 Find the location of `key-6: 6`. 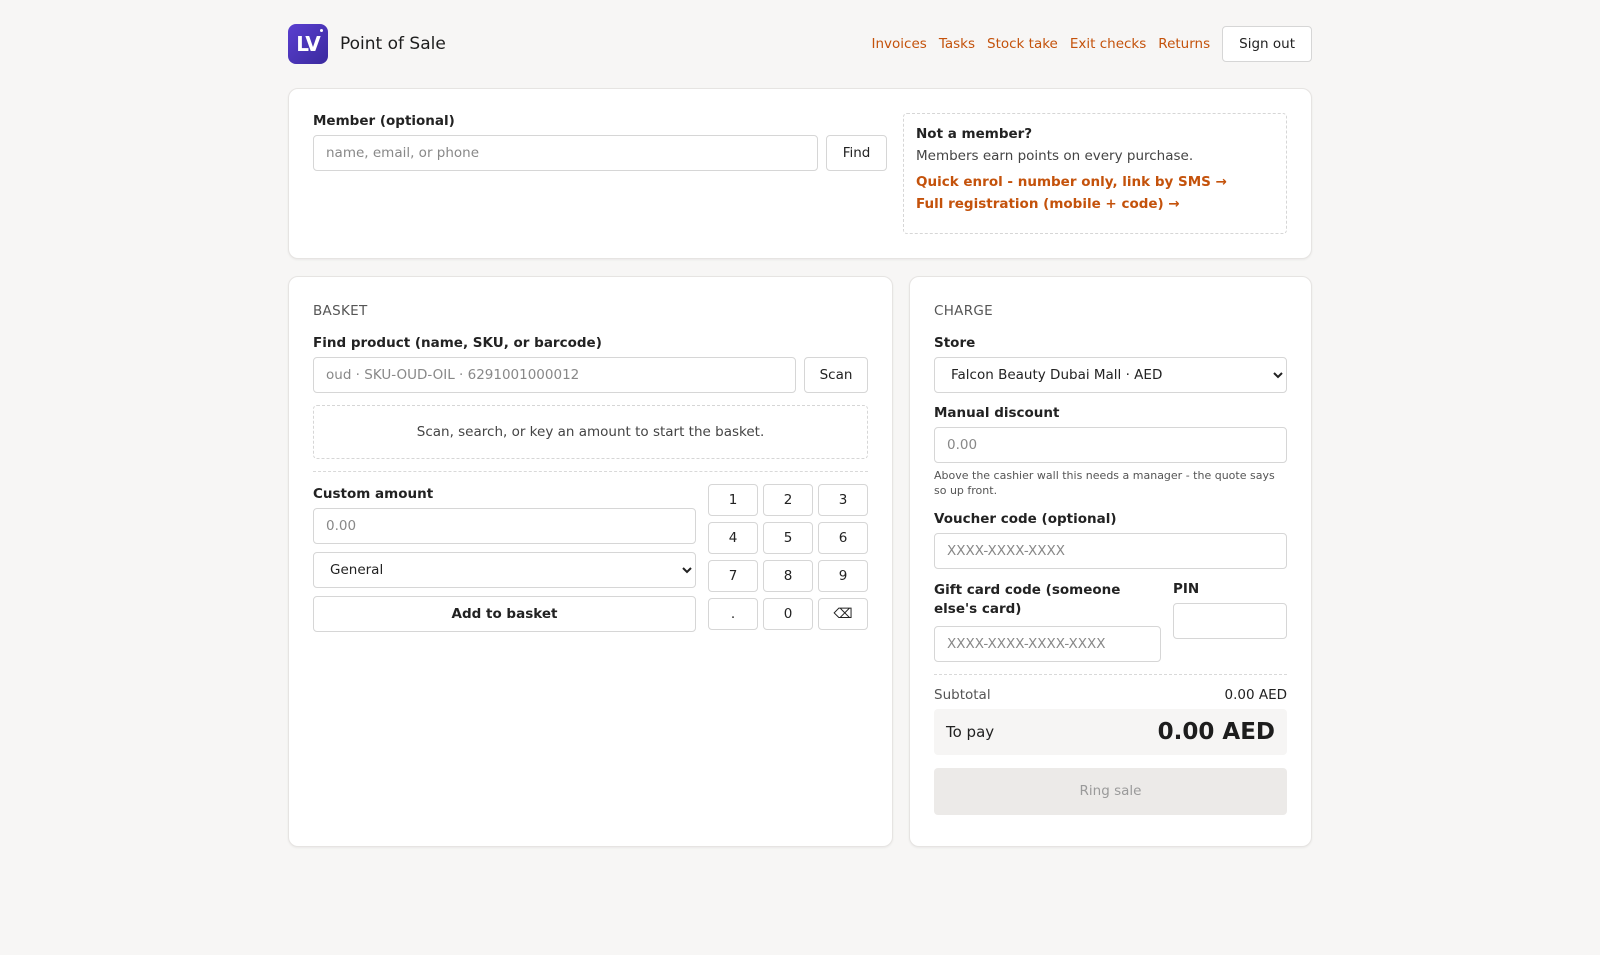

key-6: 6 is located at coordinates (843, 538).